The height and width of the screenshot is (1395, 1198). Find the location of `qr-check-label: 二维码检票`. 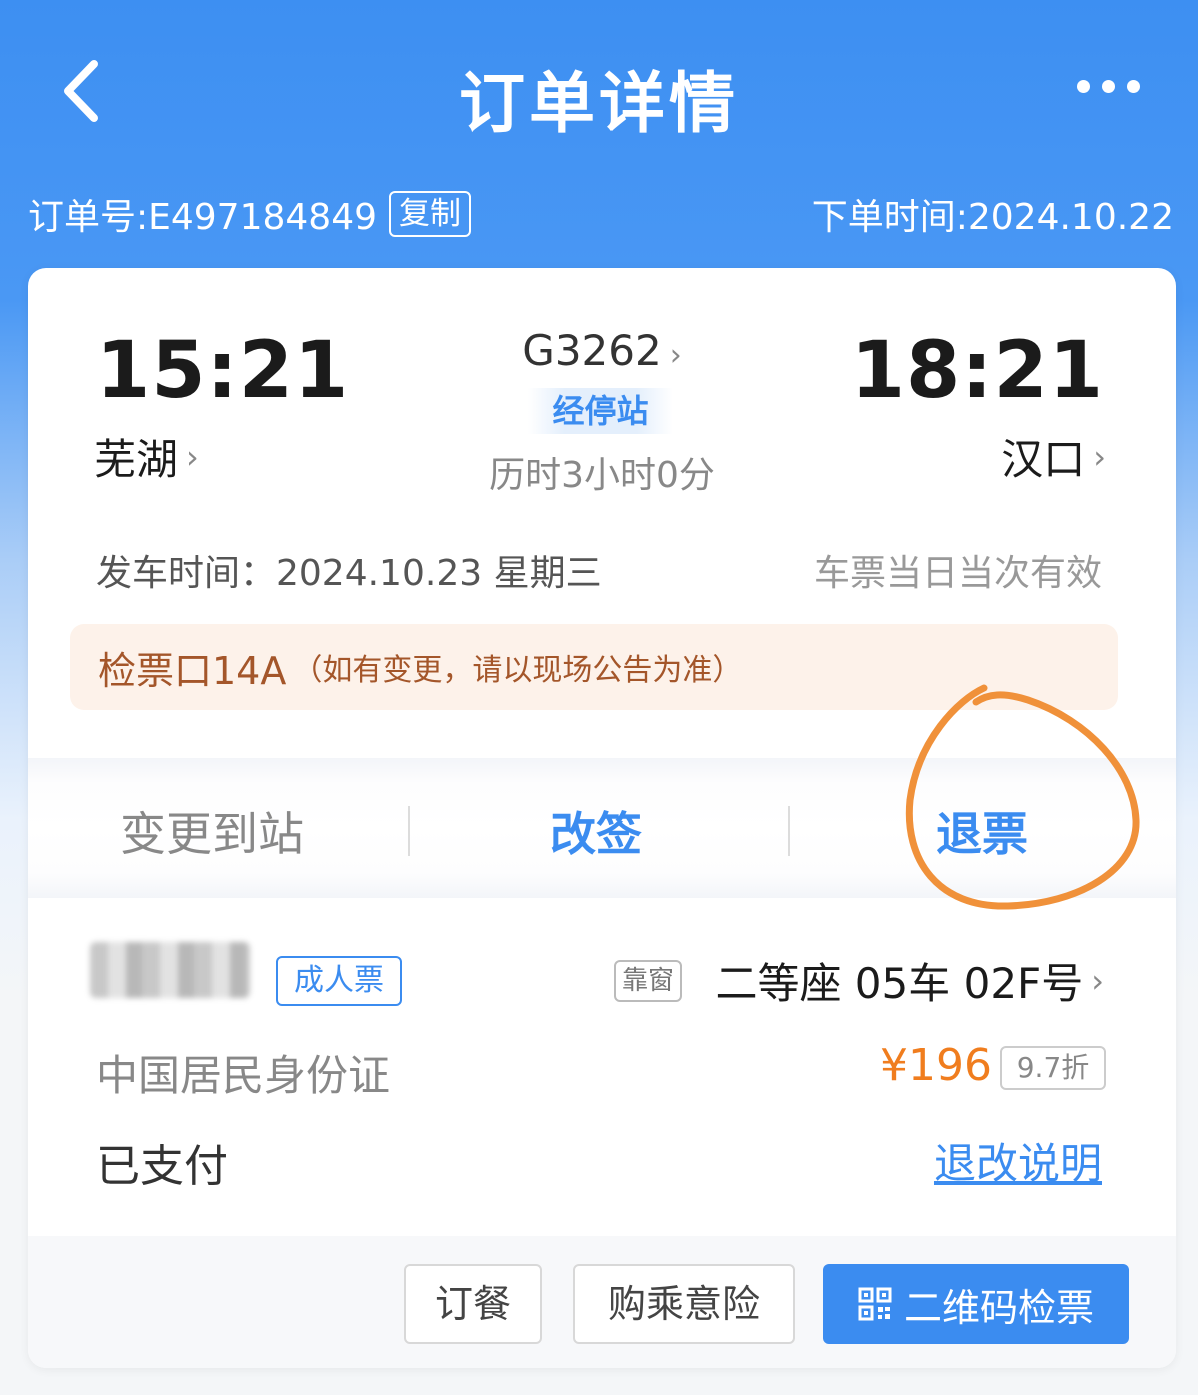

qr-check-label: 二维码检票 is located at coordinates (998, 1307).